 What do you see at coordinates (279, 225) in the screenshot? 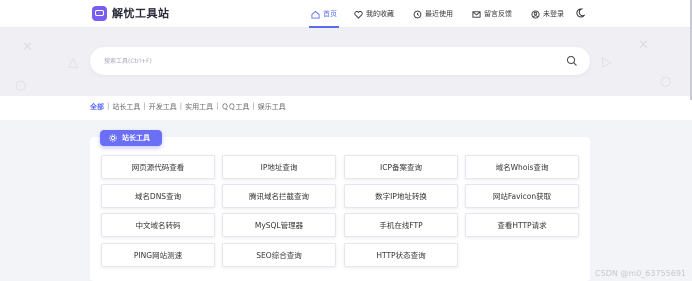
I see `tool-button: MySQL管理器` at bounding box center [279, 225].